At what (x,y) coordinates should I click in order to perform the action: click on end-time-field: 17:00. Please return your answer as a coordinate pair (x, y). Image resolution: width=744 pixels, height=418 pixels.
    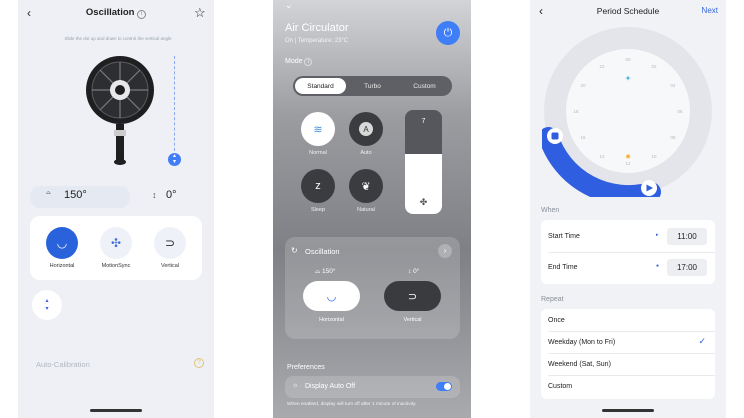
    Looking at the image, I should click on (687, 267).